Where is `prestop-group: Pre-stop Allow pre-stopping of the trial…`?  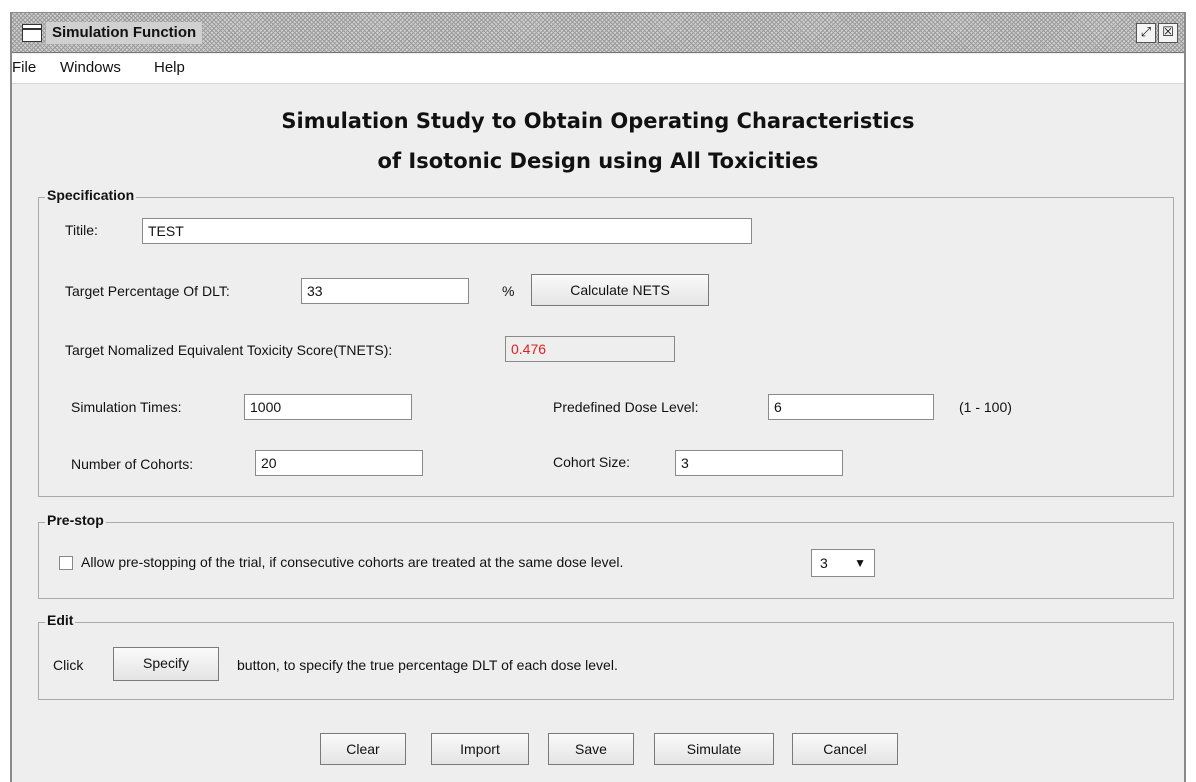 prestop-group: Pre-stop Allow pre-stopping of the trial… is located at coordinates (606, 555).